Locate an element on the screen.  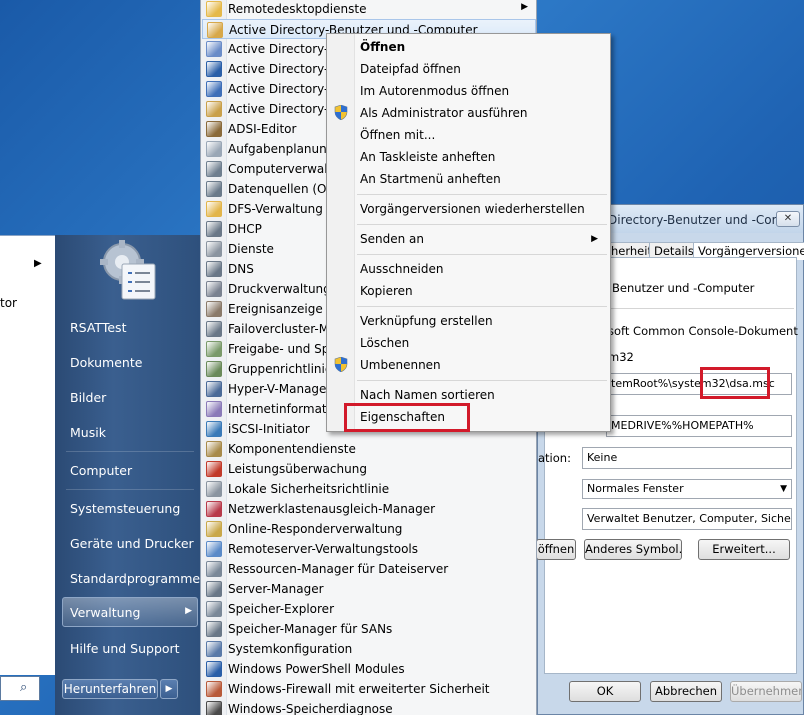
submenu-item-label: Systemkonfiguration is located at coordinates (290, 649).